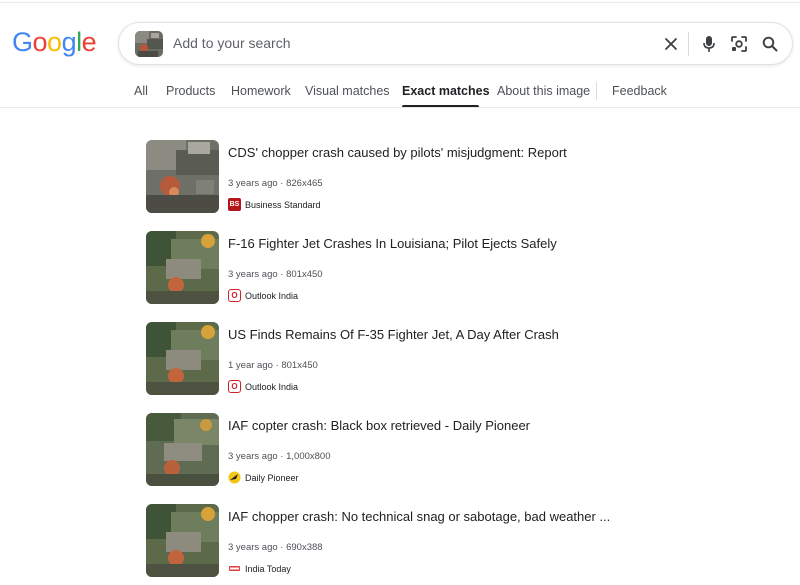  Describe the element at coordinates (304, 183) in the screenshot. I see `result-size: 826x465` at that location.